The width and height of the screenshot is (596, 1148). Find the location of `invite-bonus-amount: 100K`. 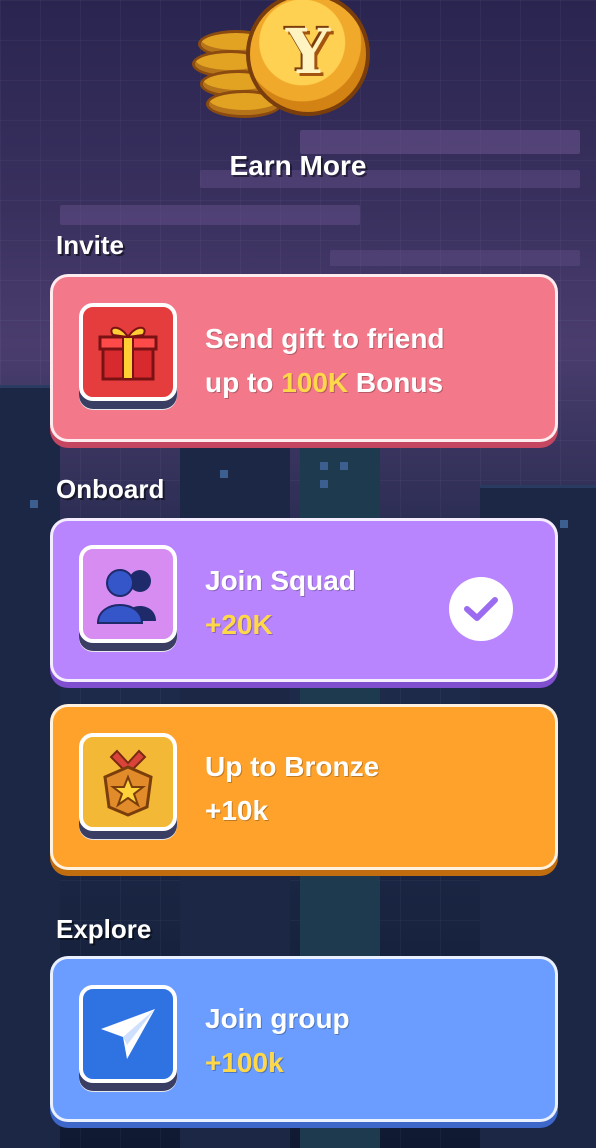

invite-bonus-amount: 100K is located at coordinates (315, 382).